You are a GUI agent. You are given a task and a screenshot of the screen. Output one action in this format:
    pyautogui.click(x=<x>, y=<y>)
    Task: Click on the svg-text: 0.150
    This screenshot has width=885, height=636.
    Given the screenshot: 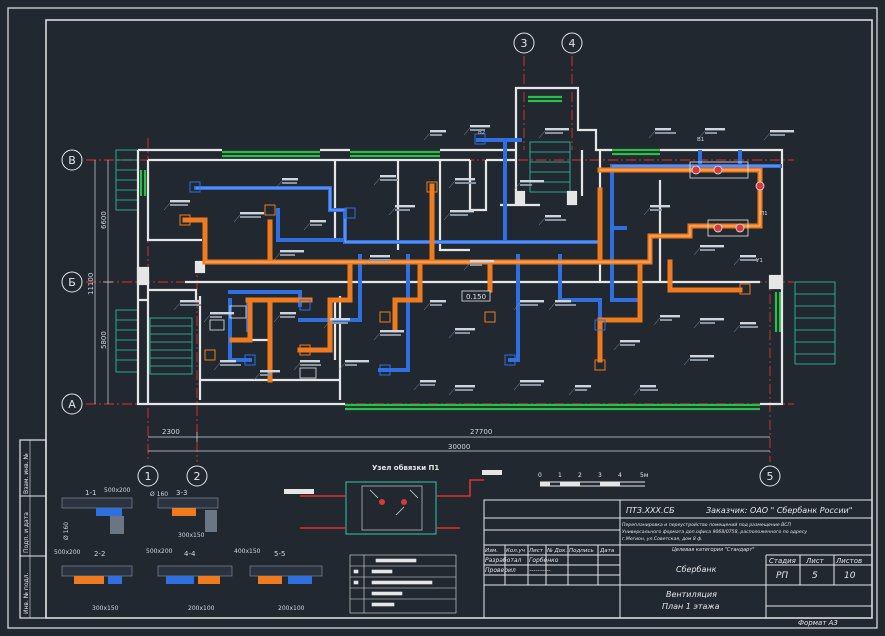 What is the action you would take?
    pyautogui.click(x=476, y=297)
    